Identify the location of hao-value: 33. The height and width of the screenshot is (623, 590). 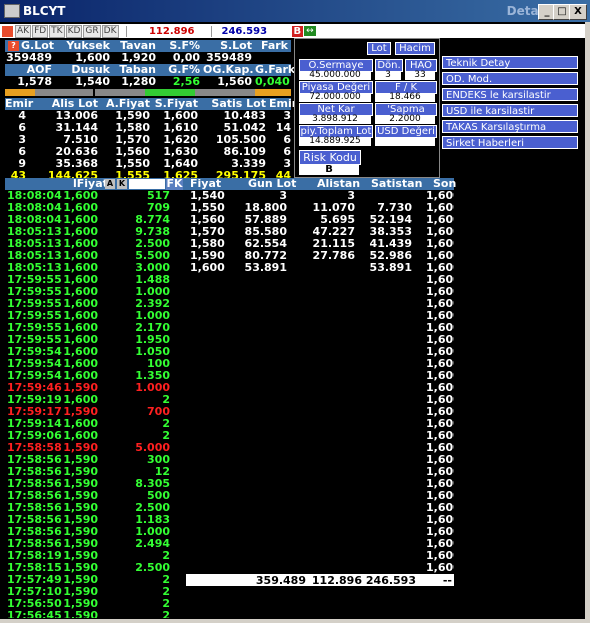
(420, 75).